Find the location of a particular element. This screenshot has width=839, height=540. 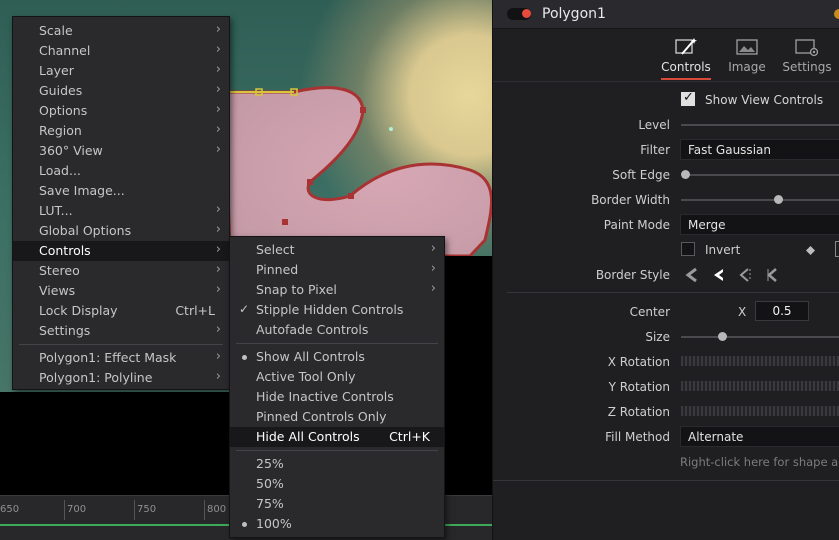

show-view-controls-checkbox is located at coordinates (688, 98).